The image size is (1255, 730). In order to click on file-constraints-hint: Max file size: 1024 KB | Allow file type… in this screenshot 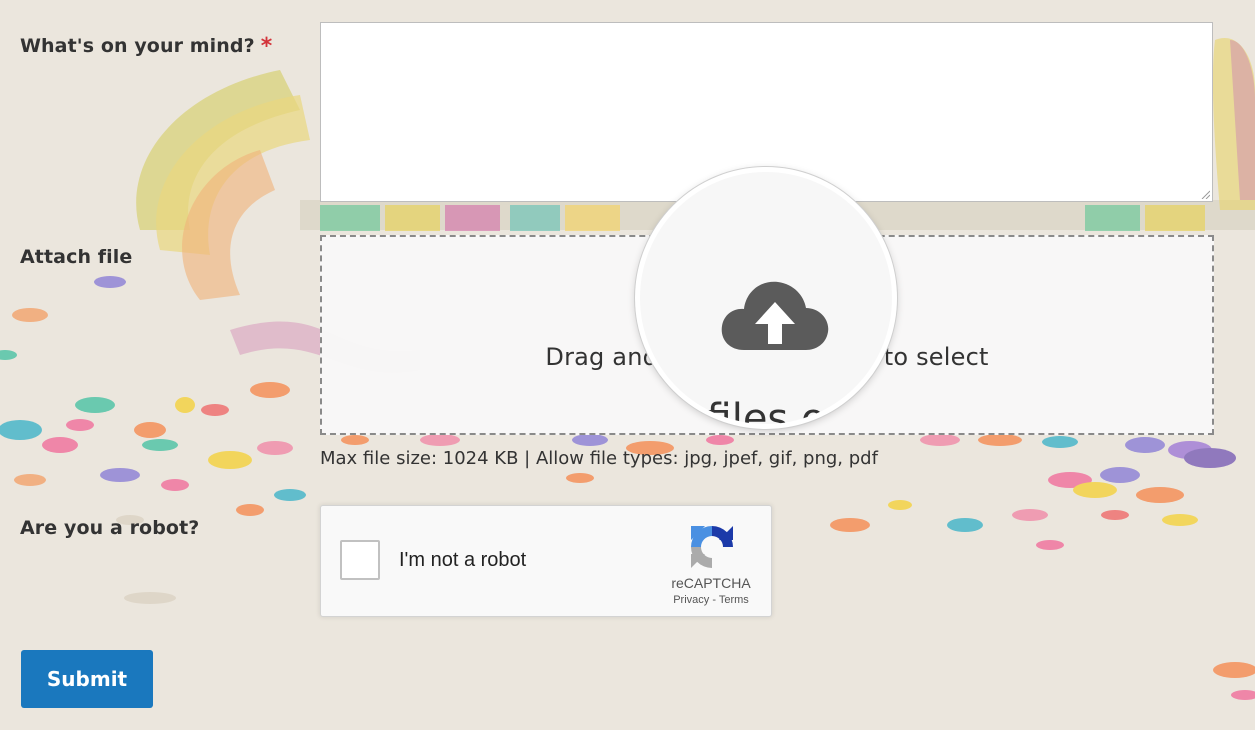, I will do `click(599, 458)`.